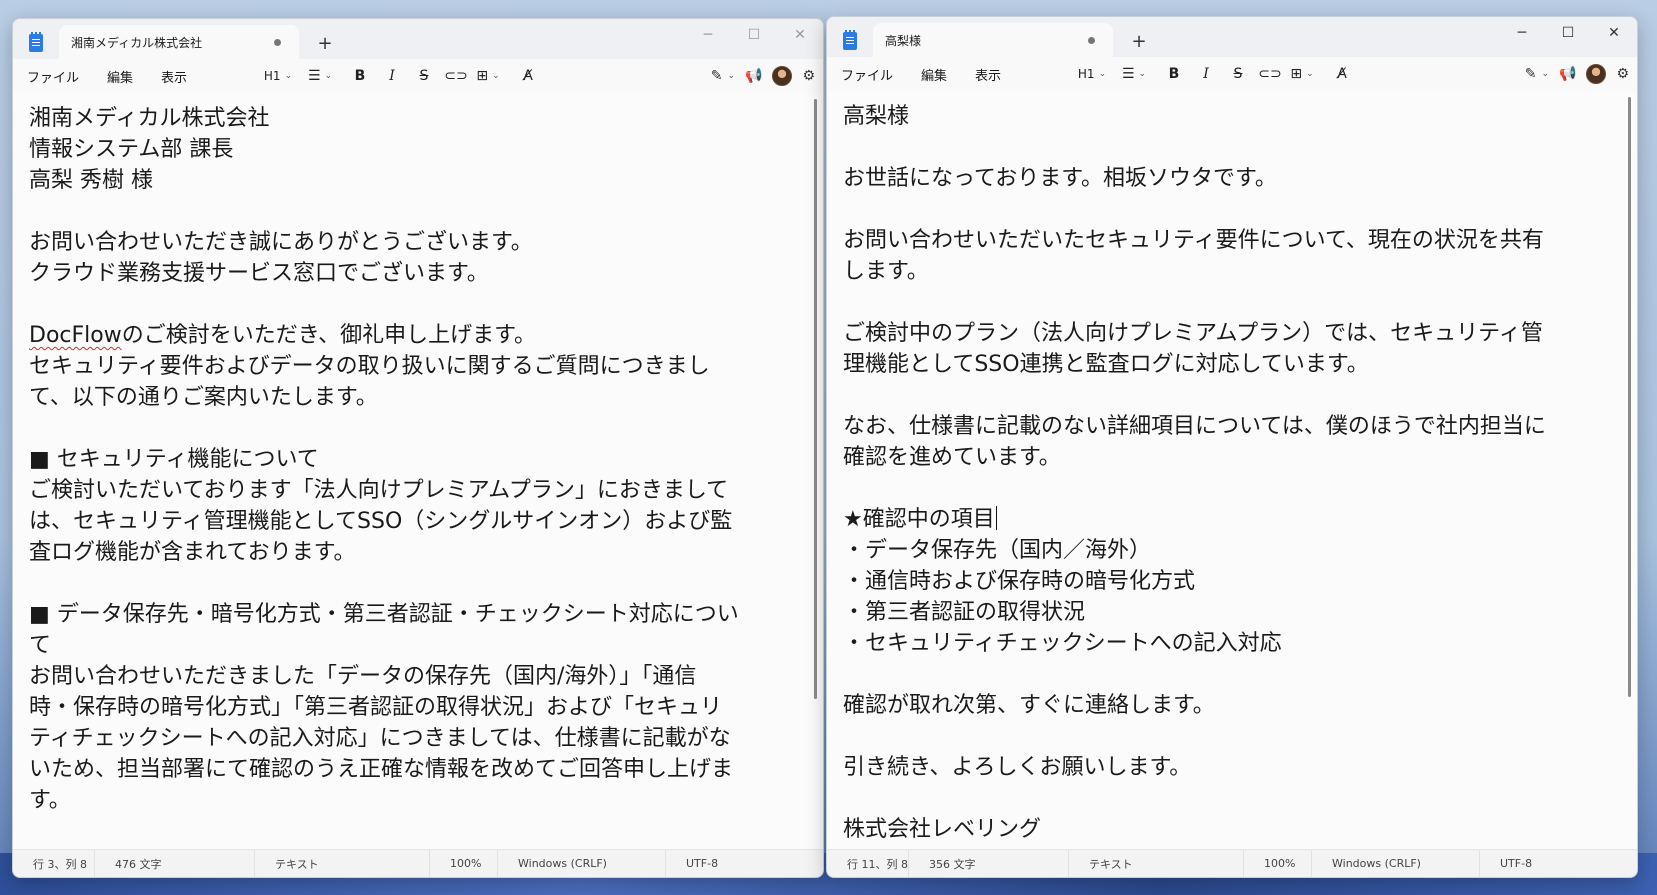 Image resolution: width=1657 pixels, height=895 pixels. I want to click on status-cursor-position: 行 11、列 8, so click(868, 863).